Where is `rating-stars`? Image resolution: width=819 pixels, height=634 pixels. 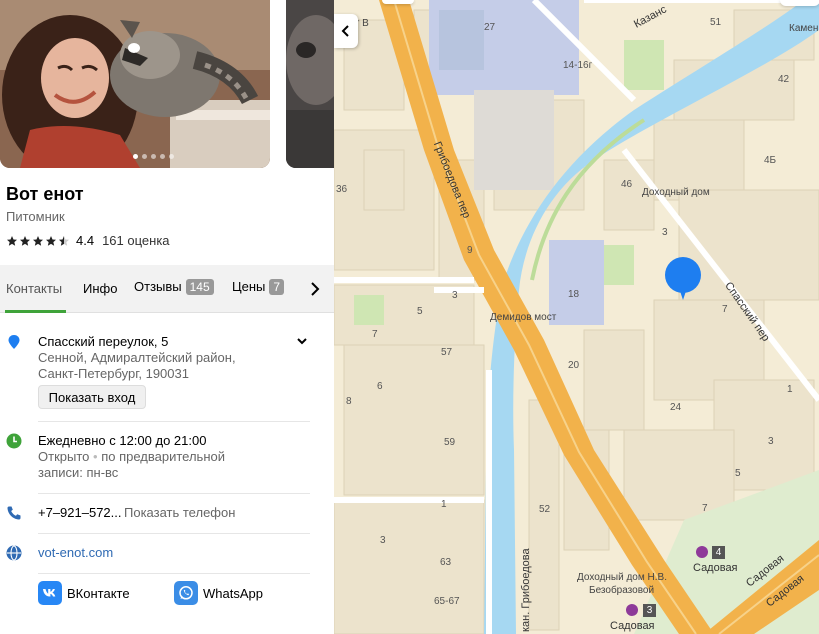
rating-stars is located at coordinates (38, 241).